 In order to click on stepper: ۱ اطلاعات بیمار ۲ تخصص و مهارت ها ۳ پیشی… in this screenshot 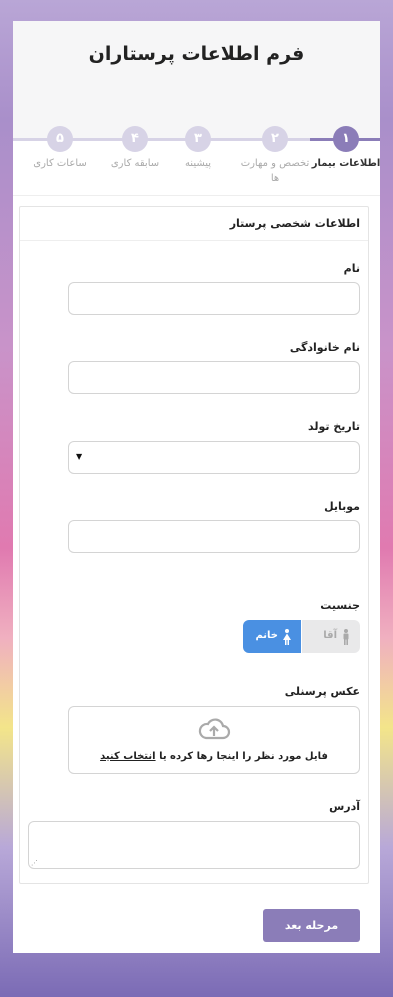, I will do `click(196, 171)`.